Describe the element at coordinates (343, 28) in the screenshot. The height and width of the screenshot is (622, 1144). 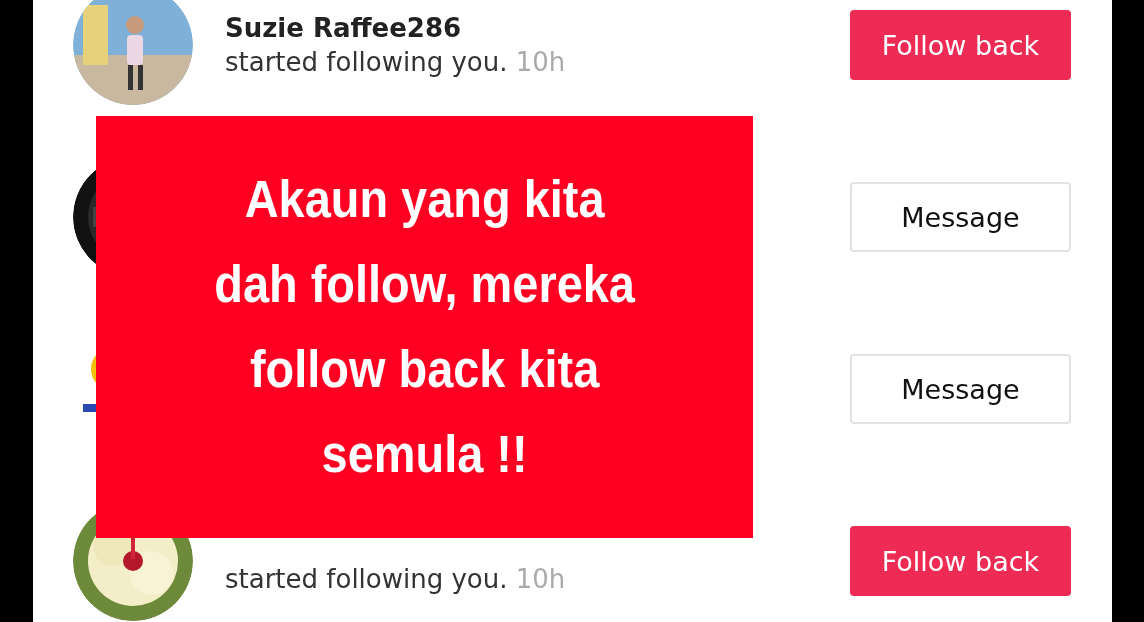
I see `user-name: Suzie Raffee286` at that location.